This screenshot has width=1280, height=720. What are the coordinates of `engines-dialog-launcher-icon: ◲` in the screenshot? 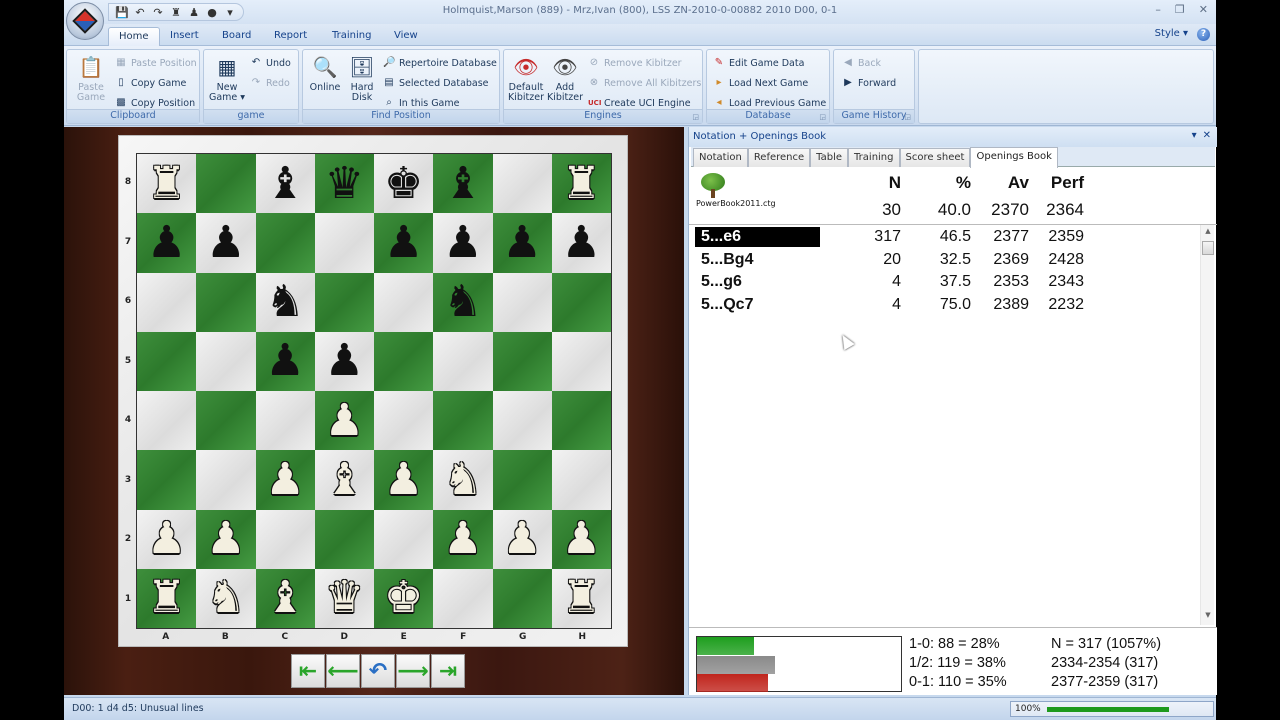 It's located at (695, 117).